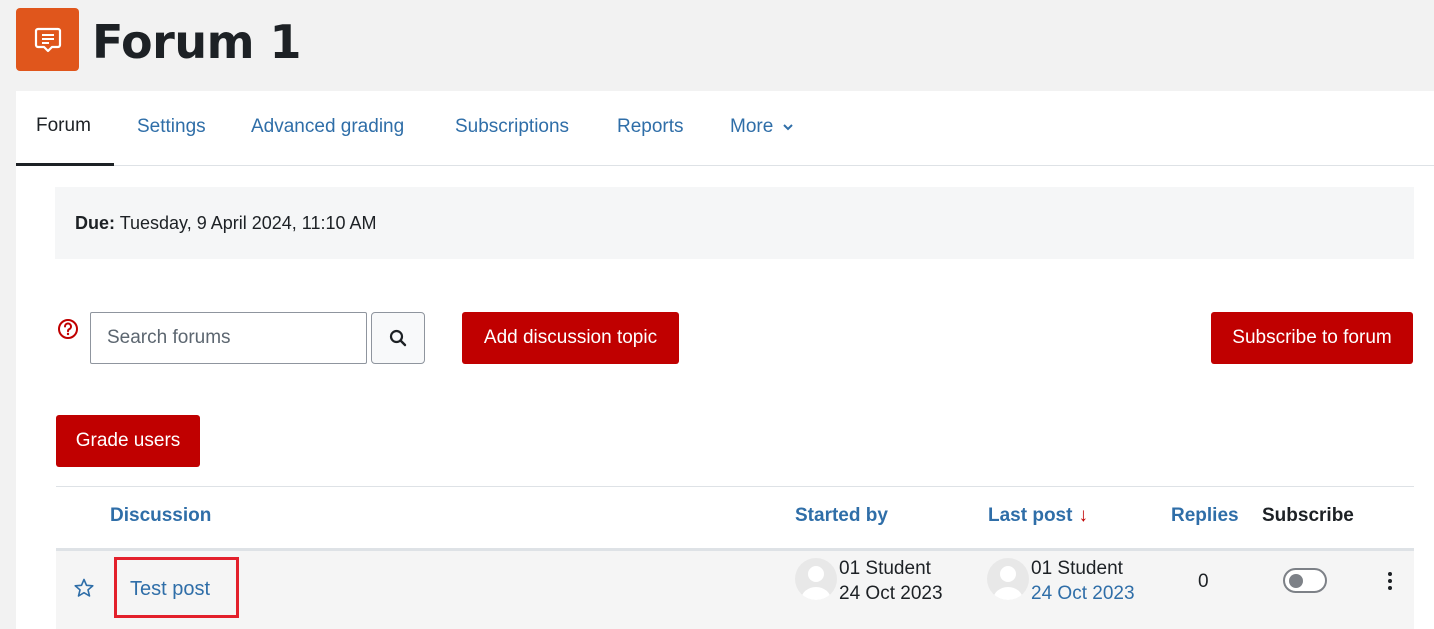 This screenshot has height=629, width=1434. I want to click on started-by-name: 01 Student, so click(885, 568).